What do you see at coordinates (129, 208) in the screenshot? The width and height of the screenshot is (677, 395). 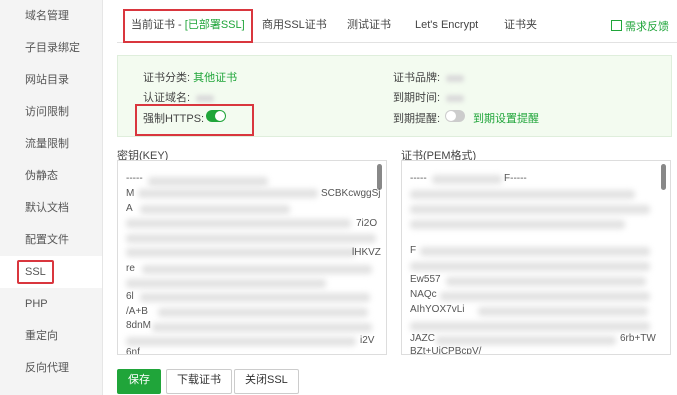 I see `key-line: A` at bounding box center [129, 208].